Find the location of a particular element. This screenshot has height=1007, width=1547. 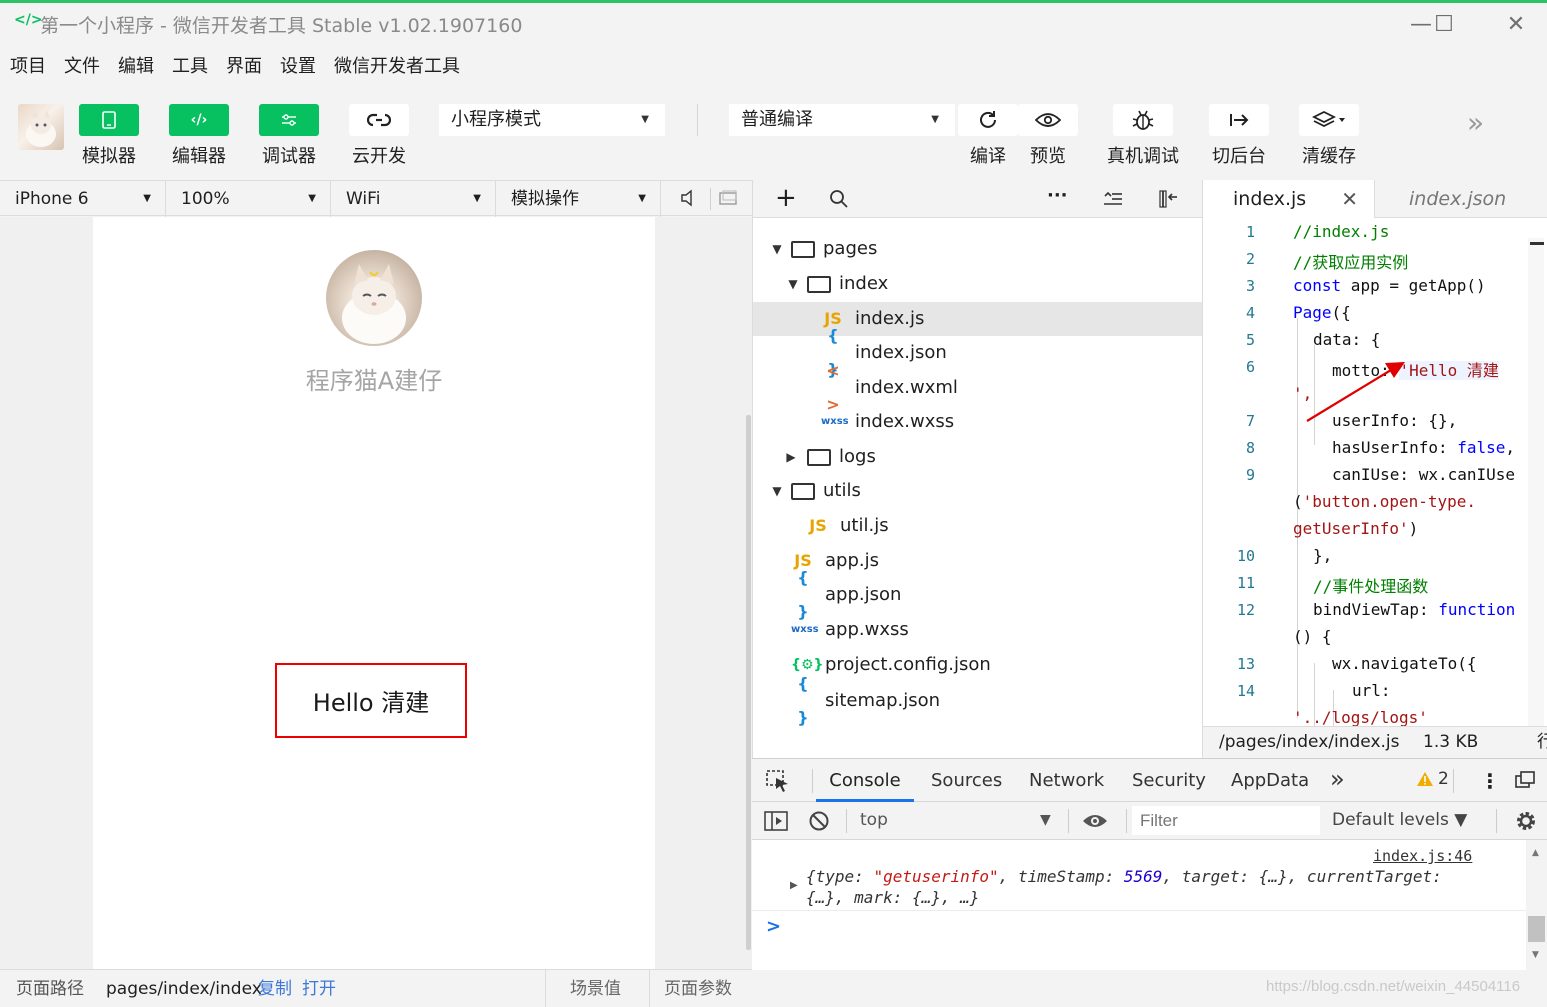

tab-security: Security is located at coordinates (1169, 780).